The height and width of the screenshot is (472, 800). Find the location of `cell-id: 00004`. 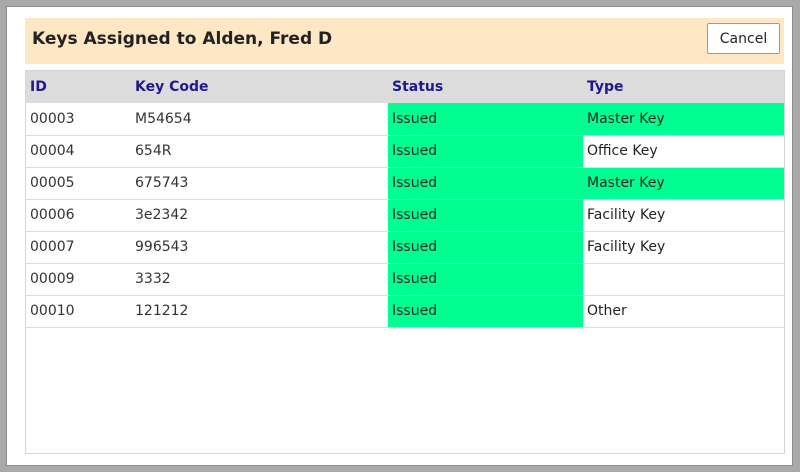

cell-id: 00004 is located at coordinates (78, 151).